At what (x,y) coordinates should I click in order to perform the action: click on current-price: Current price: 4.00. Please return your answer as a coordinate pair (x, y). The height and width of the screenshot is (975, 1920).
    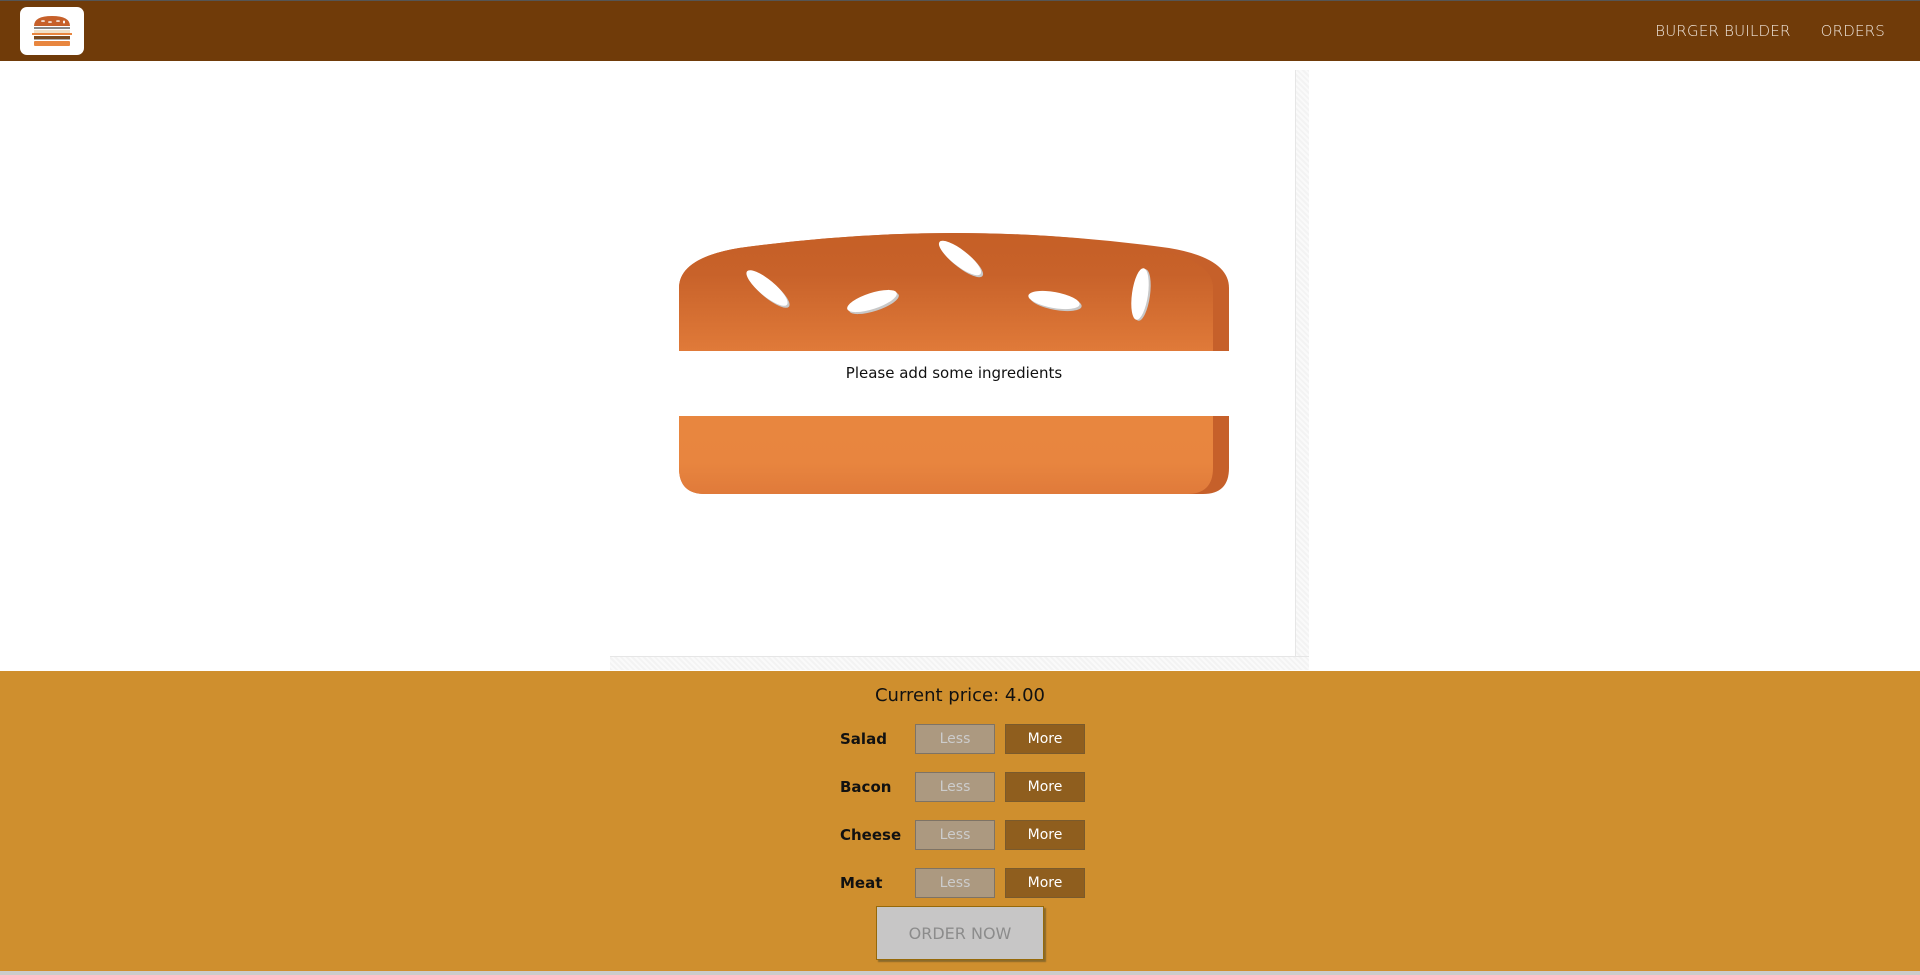
    Looking at the image, I should click on (960, 695).